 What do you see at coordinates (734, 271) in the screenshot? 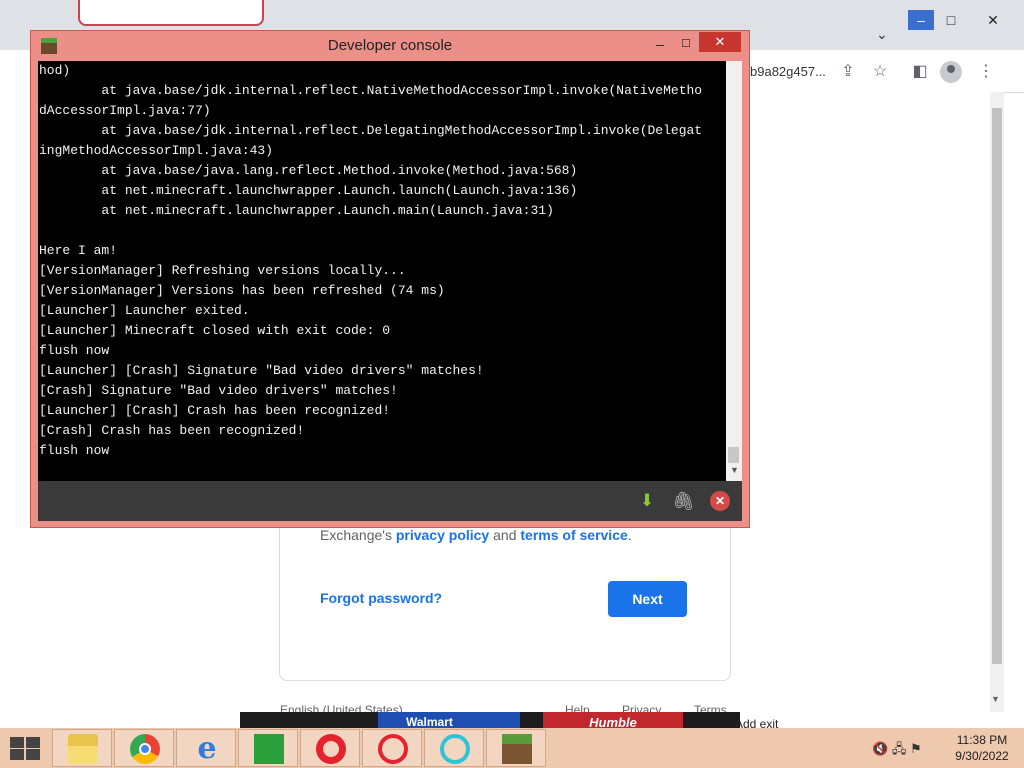
I see `console-scrollbar: ▼` at bounding box center [734, 271].